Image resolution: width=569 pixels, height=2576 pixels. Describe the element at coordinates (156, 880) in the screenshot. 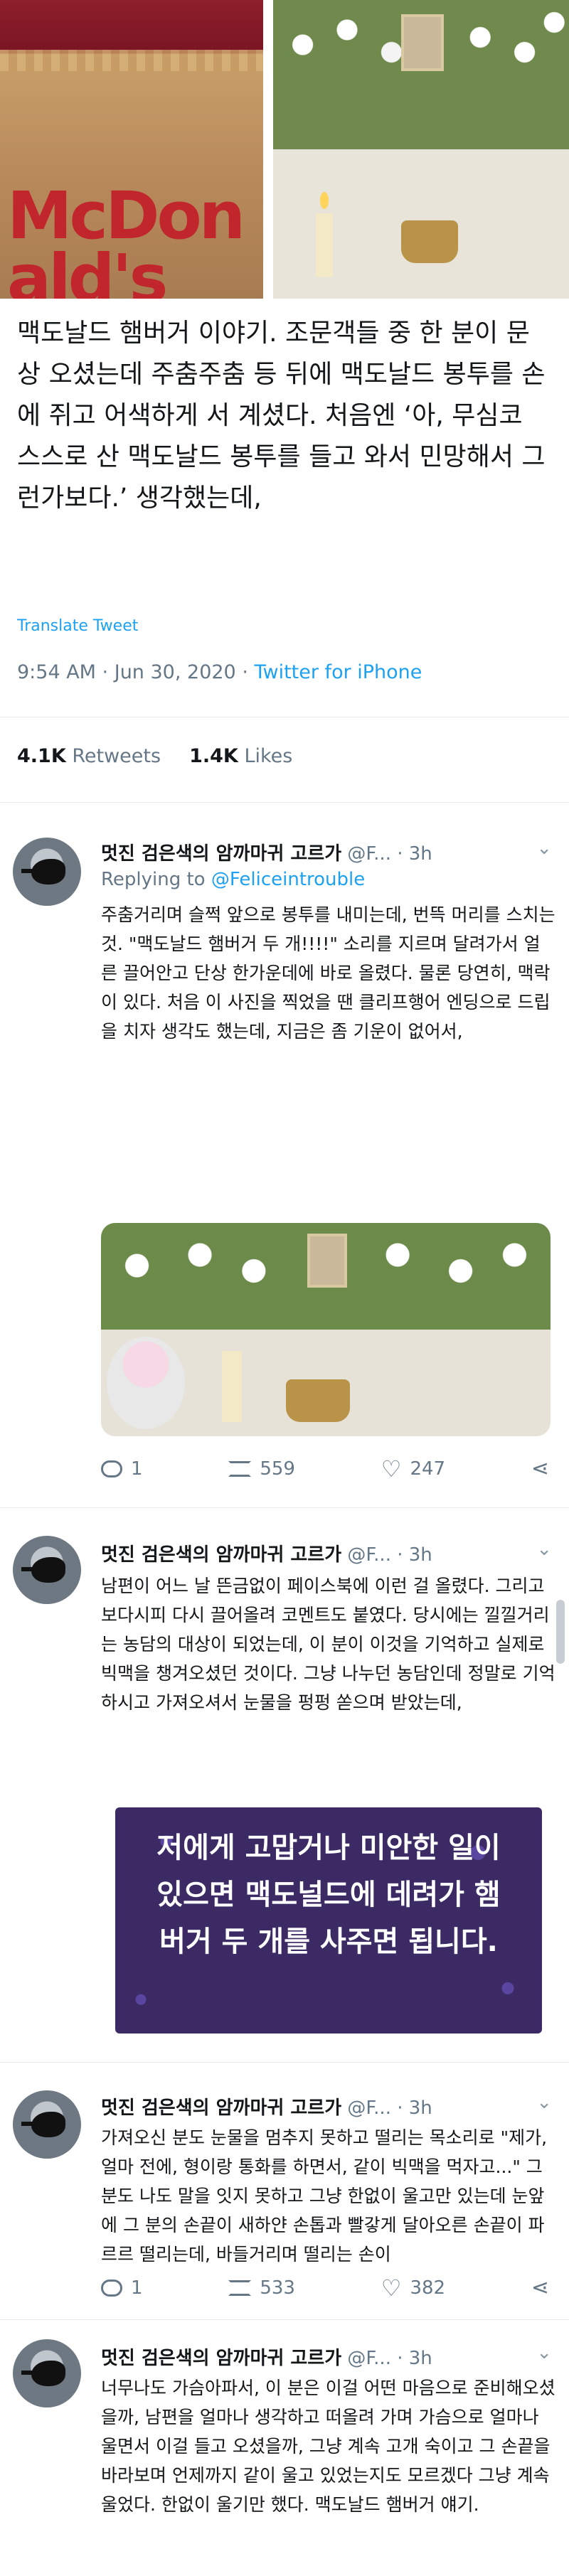

I see `replying-prefix: Replying to` at that location.